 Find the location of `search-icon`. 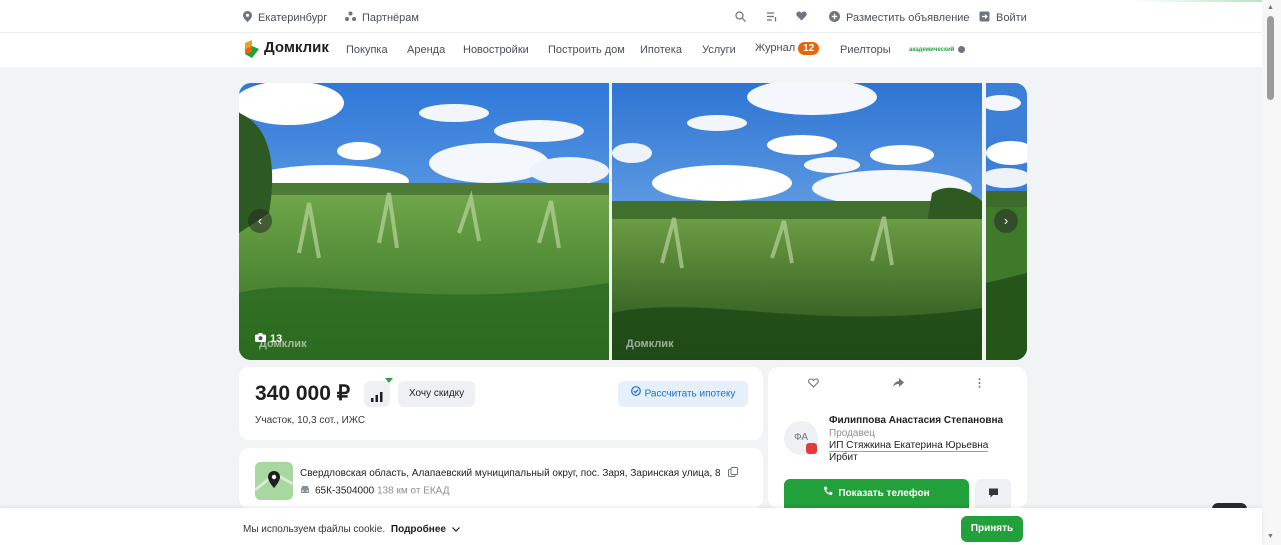

search-icon is located at coordinates (740, 18).